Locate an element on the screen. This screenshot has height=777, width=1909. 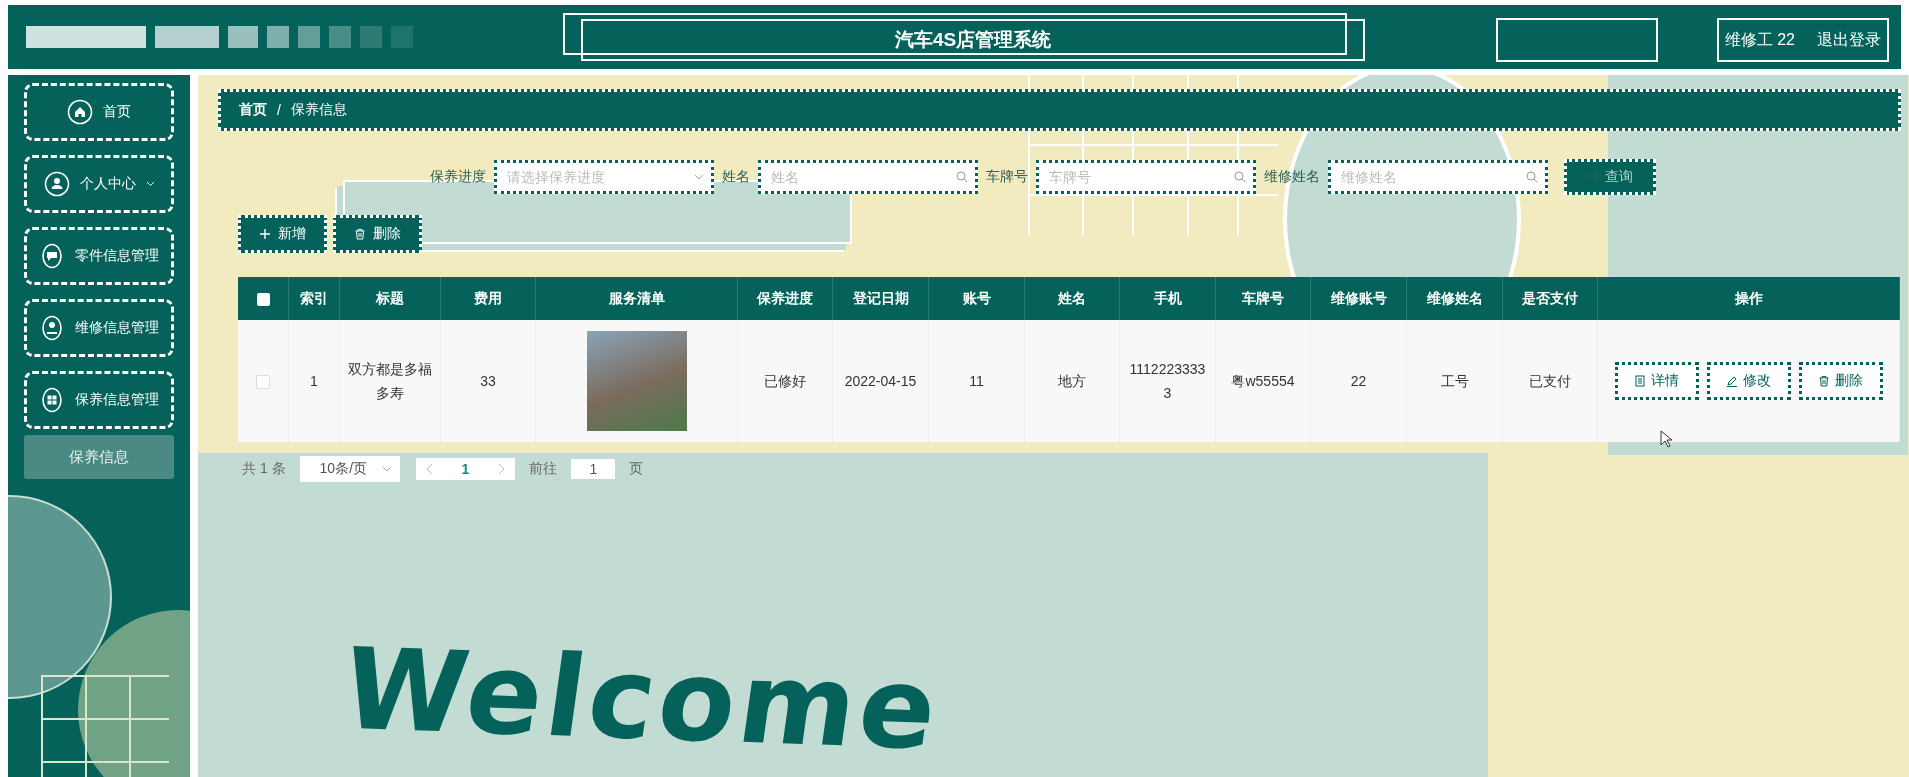
document-icon is located at coordinates (1640, 381).